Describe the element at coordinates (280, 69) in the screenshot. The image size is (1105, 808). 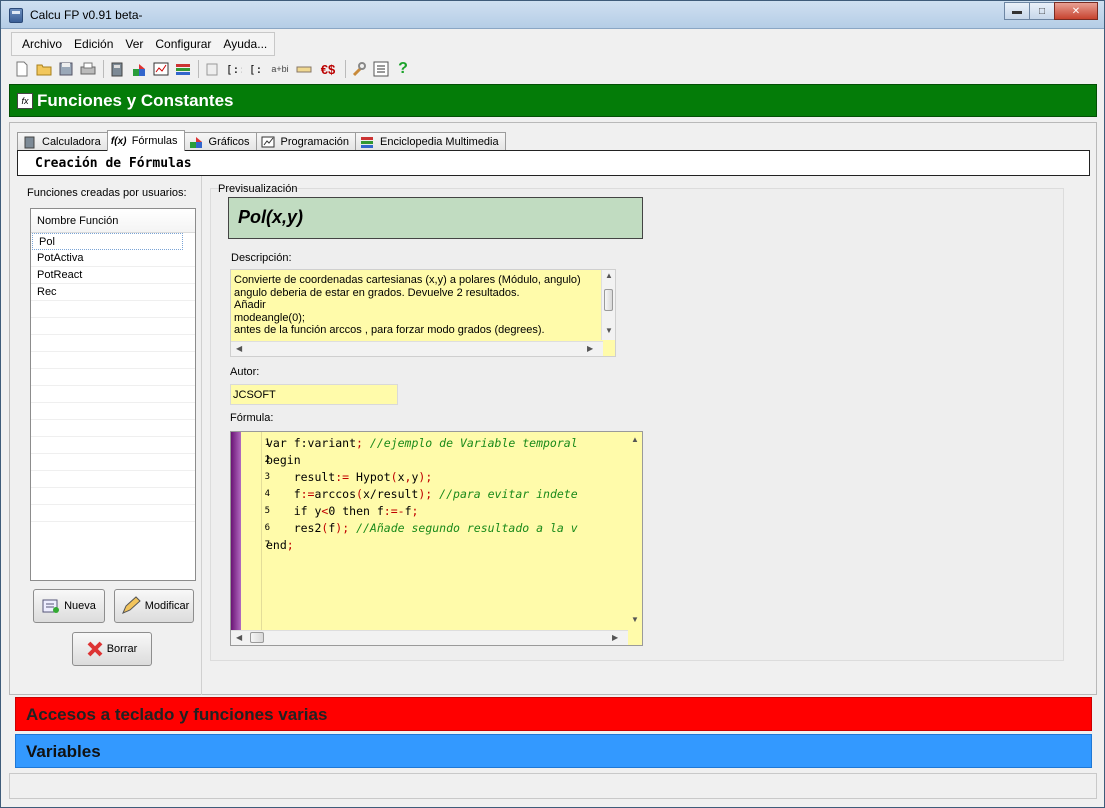
I see `complex-icon: a+bi` at that location.